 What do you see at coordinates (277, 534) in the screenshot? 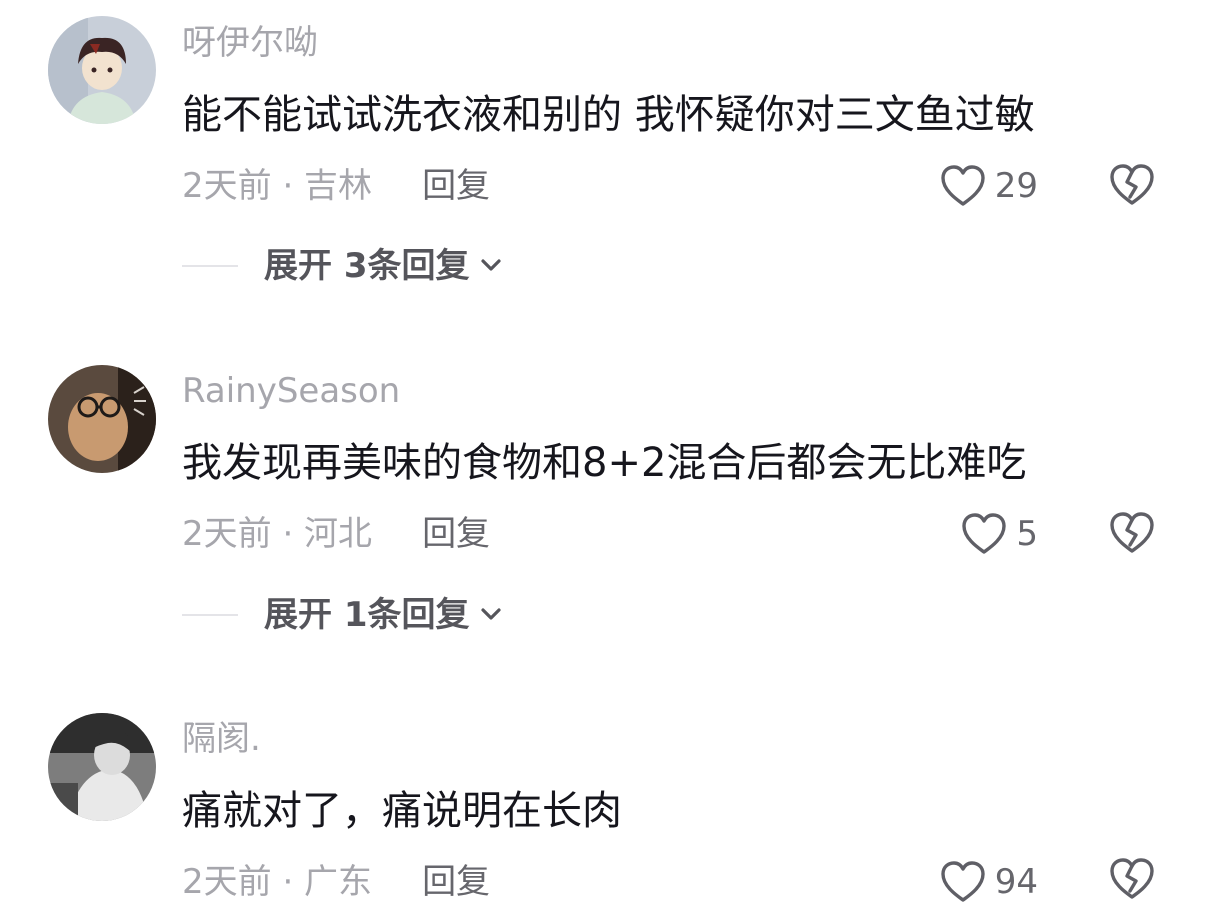
I see `timestamp-location: 2天前 · 河北` at bounding box center [277, 534].